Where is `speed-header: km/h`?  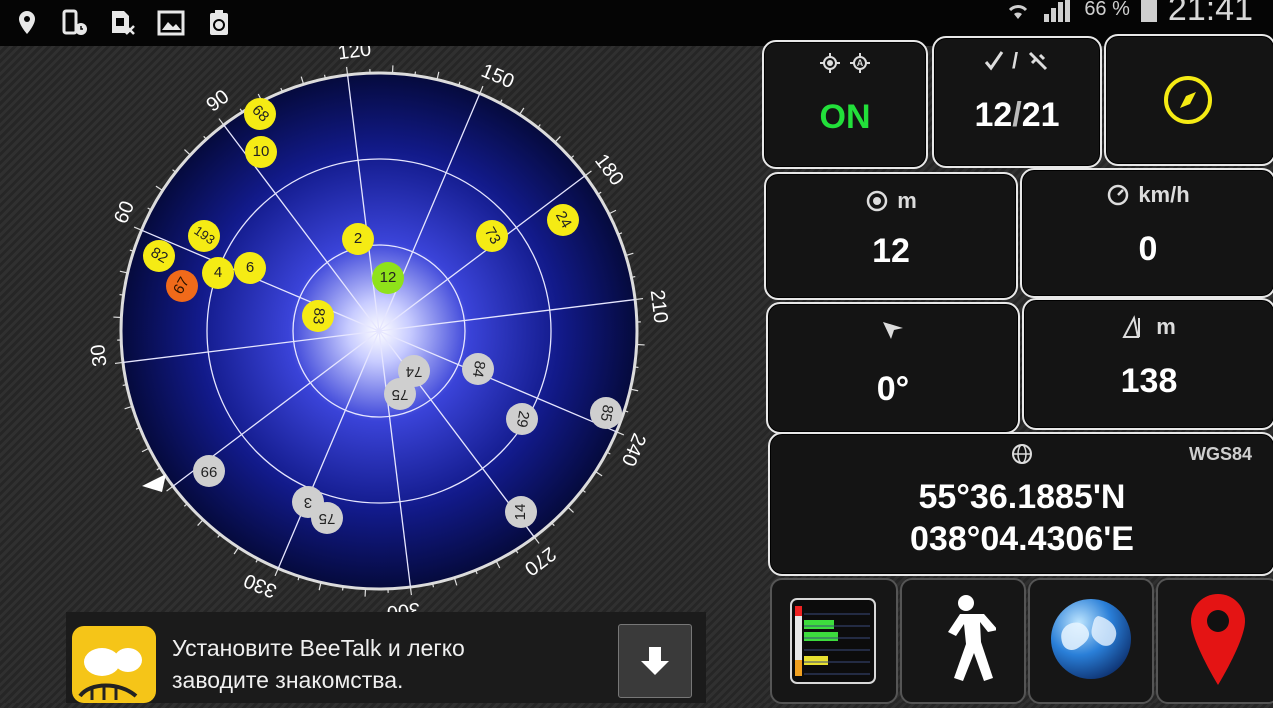
speed-header: km/h is located at coordinates (1147, 195).